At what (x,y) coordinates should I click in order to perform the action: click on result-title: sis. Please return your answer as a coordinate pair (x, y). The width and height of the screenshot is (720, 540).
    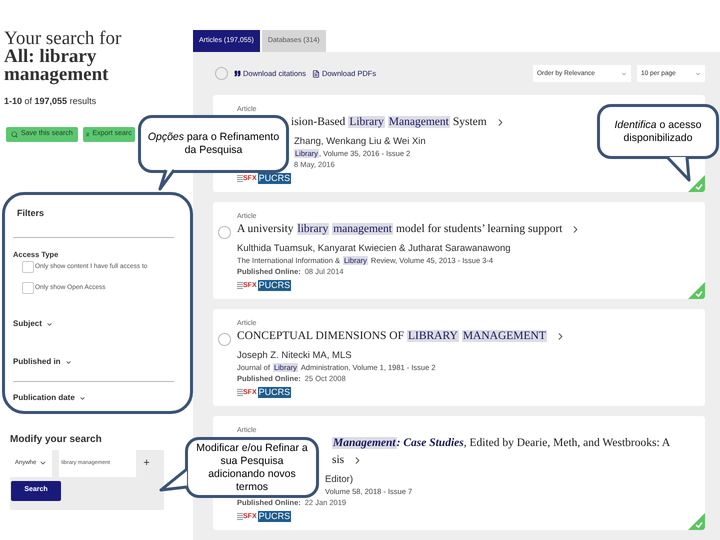
    Looking at the image, I should click on (338, 460).